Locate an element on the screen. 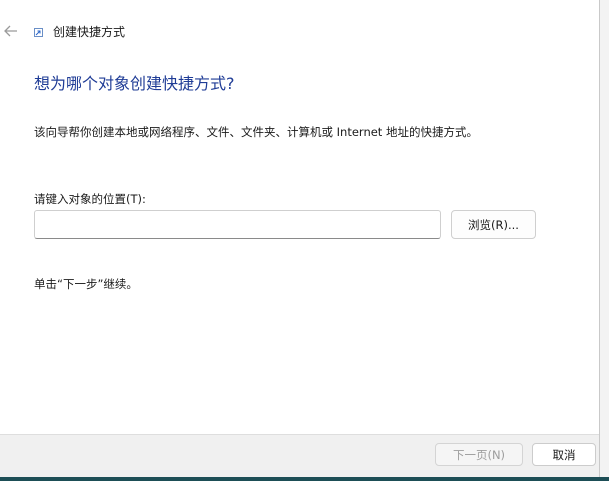  cancel-button: 取消 is located at coordinates (564, 454).